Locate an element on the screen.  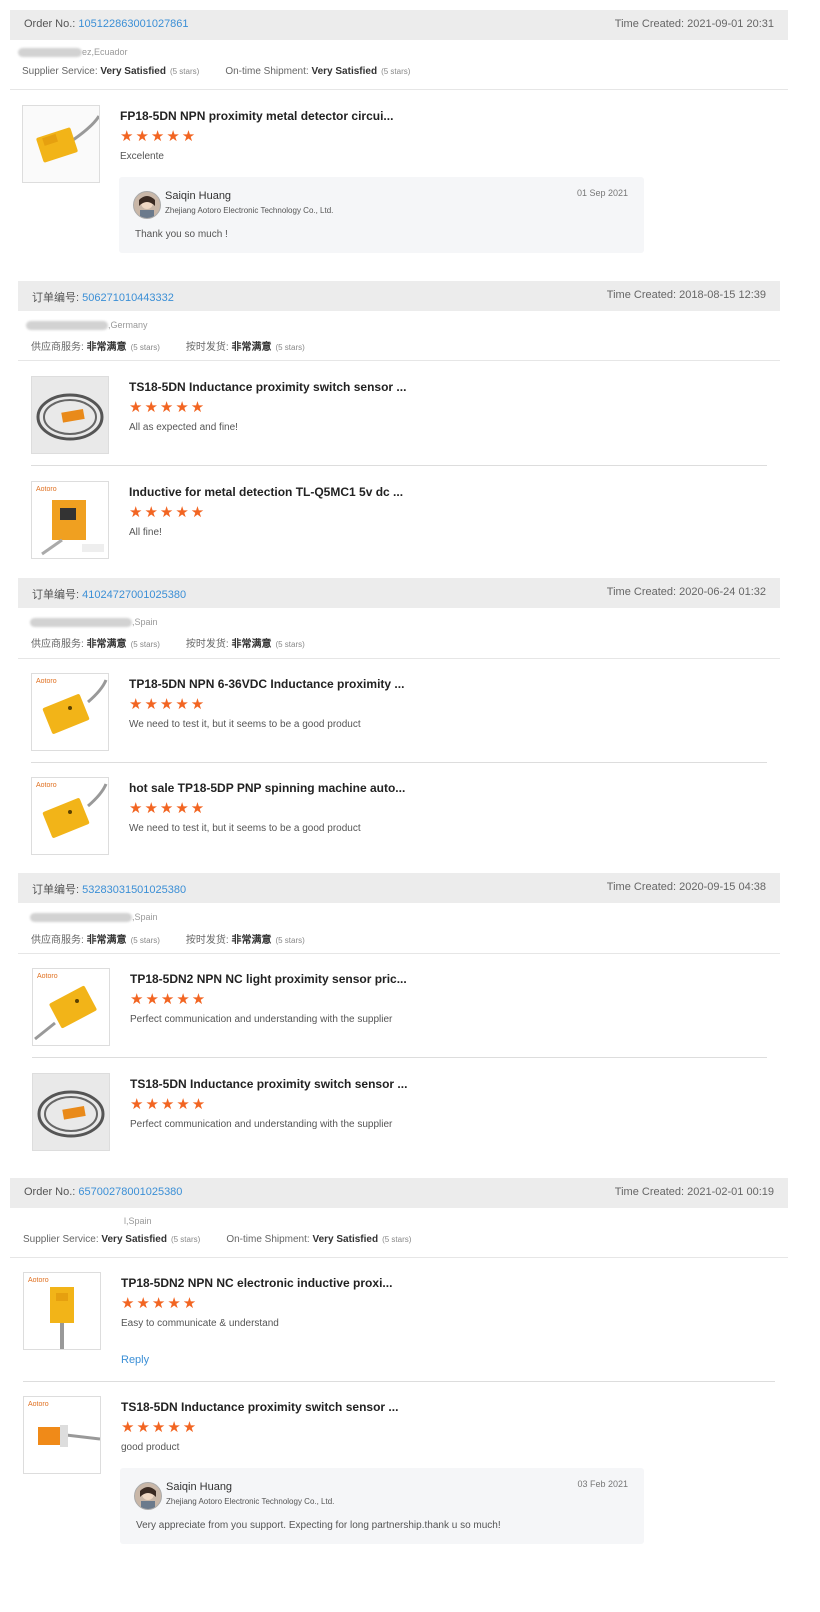
review-comment: All fine! is located at coordinates (145, 532).